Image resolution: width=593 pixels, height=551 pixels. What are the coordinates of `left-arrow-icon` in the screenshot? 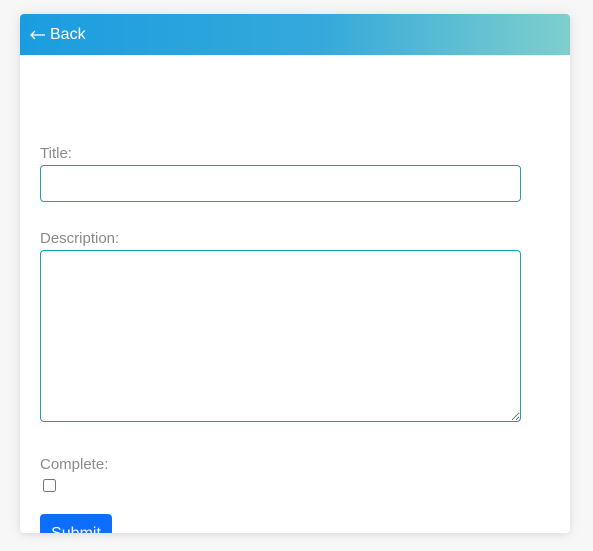 It's located at (38, 35).